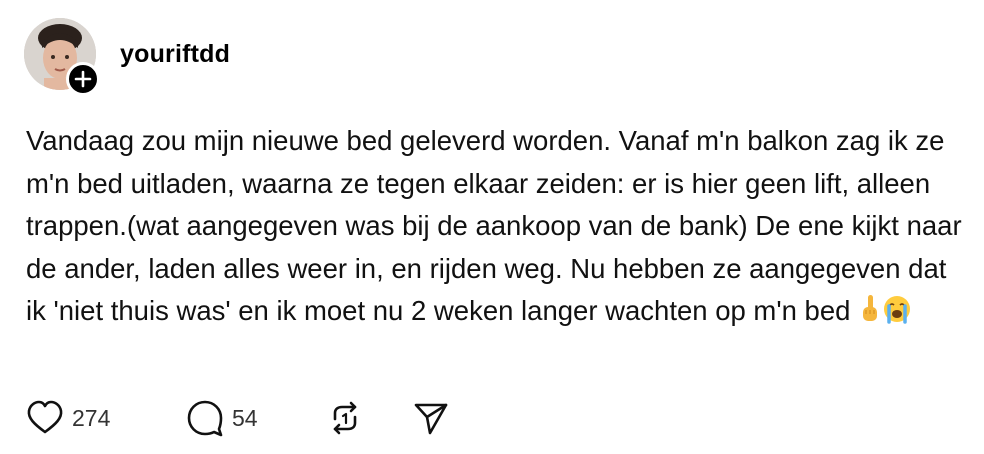  What do you see at coordinates (870, 315) in the screenshot?
I see `middle-finger-emoji` at bounding box center [870, 315].